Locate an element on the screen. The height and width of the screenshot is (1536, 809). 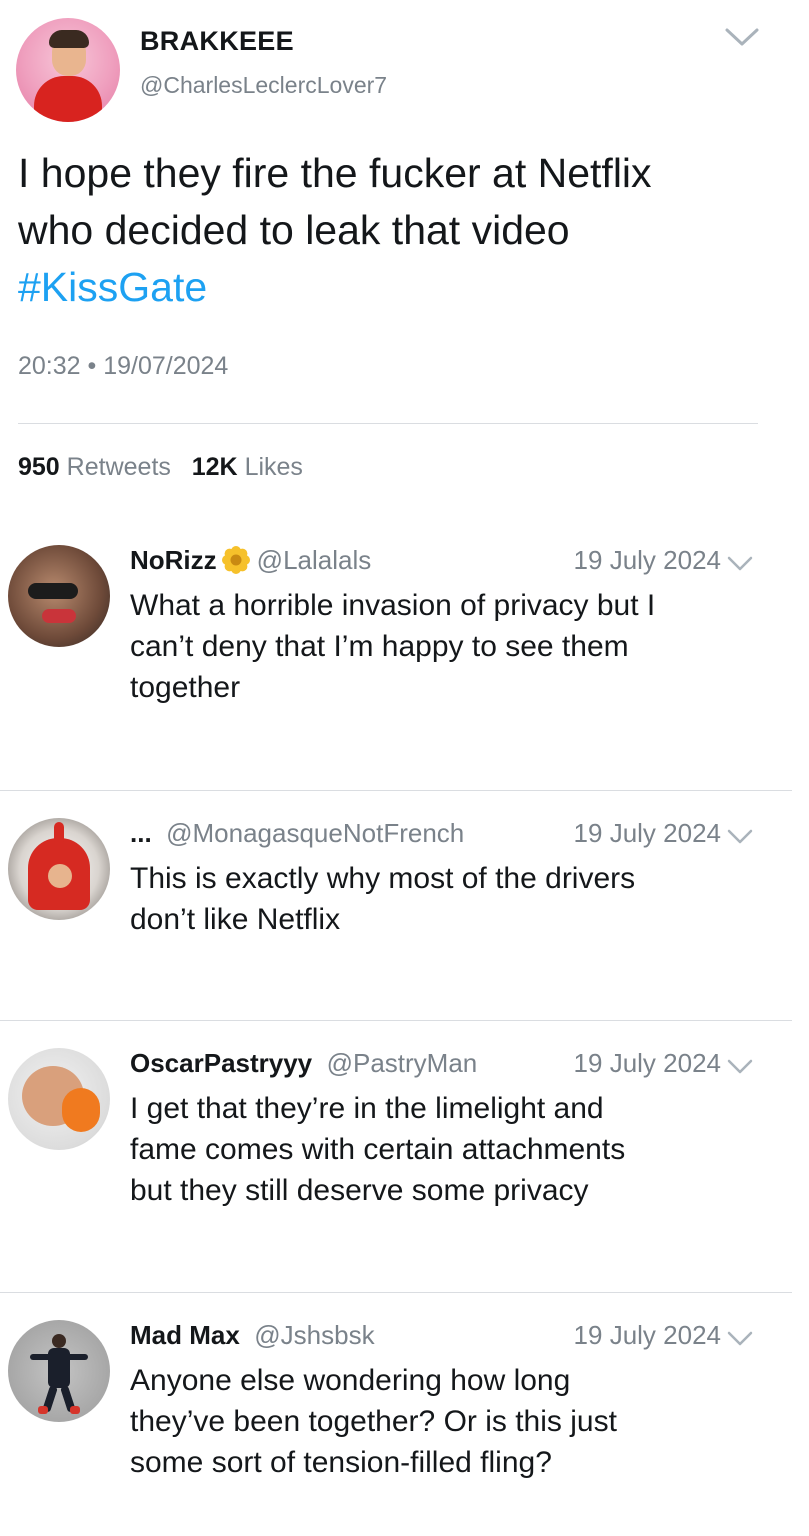
reply-handle: @Jshsbsk is located at coordinates (314, 1335).